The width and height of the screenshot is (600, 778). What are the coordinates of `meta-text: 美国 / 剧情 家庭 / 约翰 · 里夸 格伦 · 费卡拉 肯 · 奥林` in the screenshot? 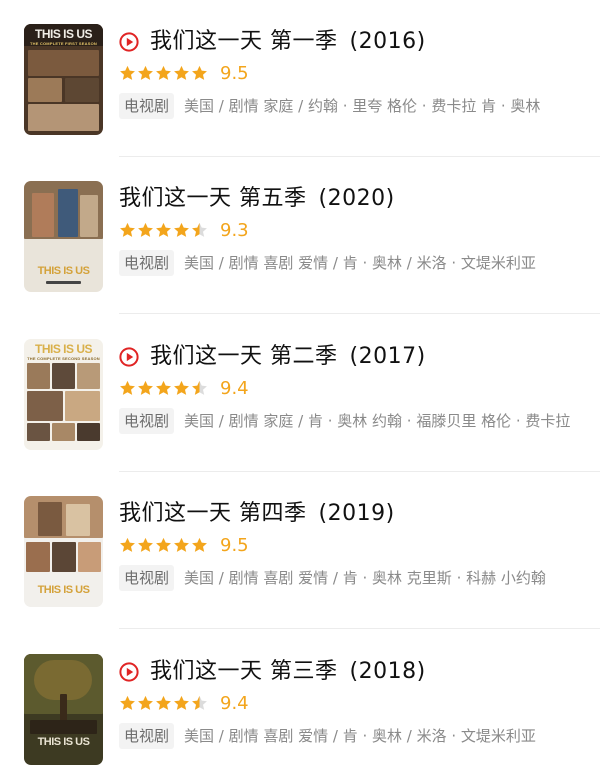 It's located at (362, 106).